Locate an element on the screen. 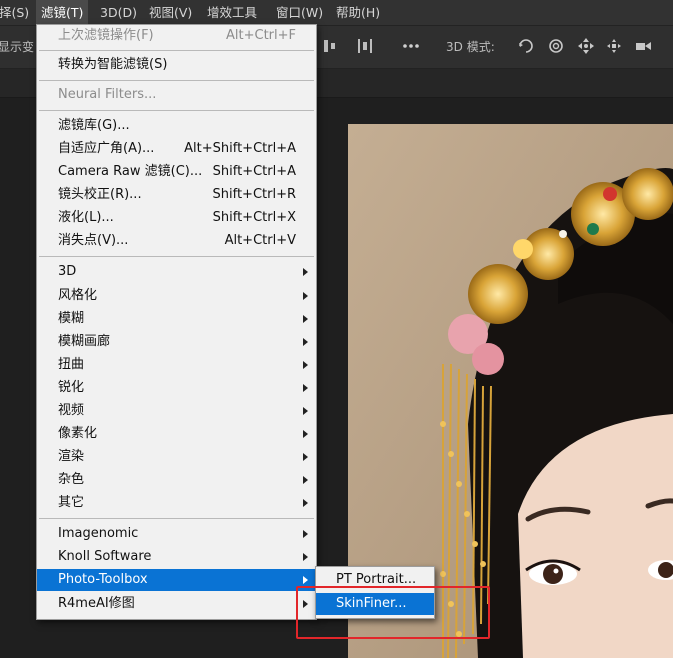 The height and width of the screenshot is (658, 673). menu-item-label: R4meAI修图 is located at coordinates (96, 603).